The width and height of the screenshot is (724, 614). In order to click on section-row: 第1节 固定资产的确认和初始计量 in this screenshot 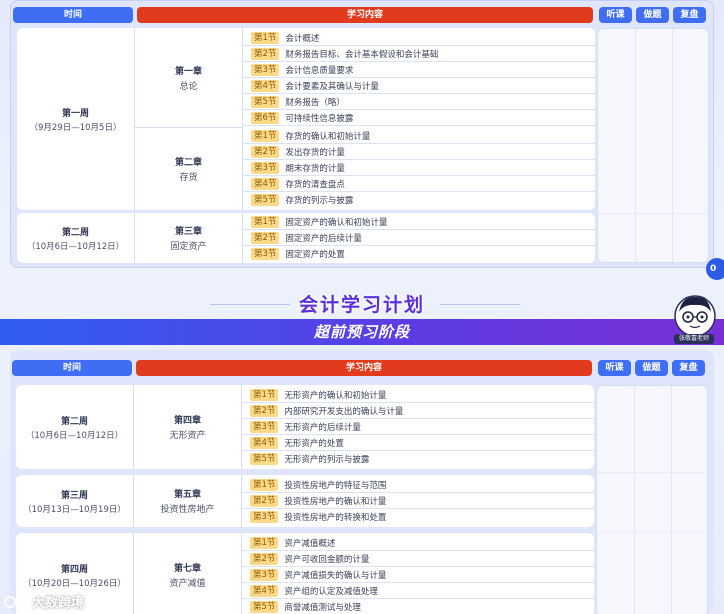, I will do `click(419, 222)`.